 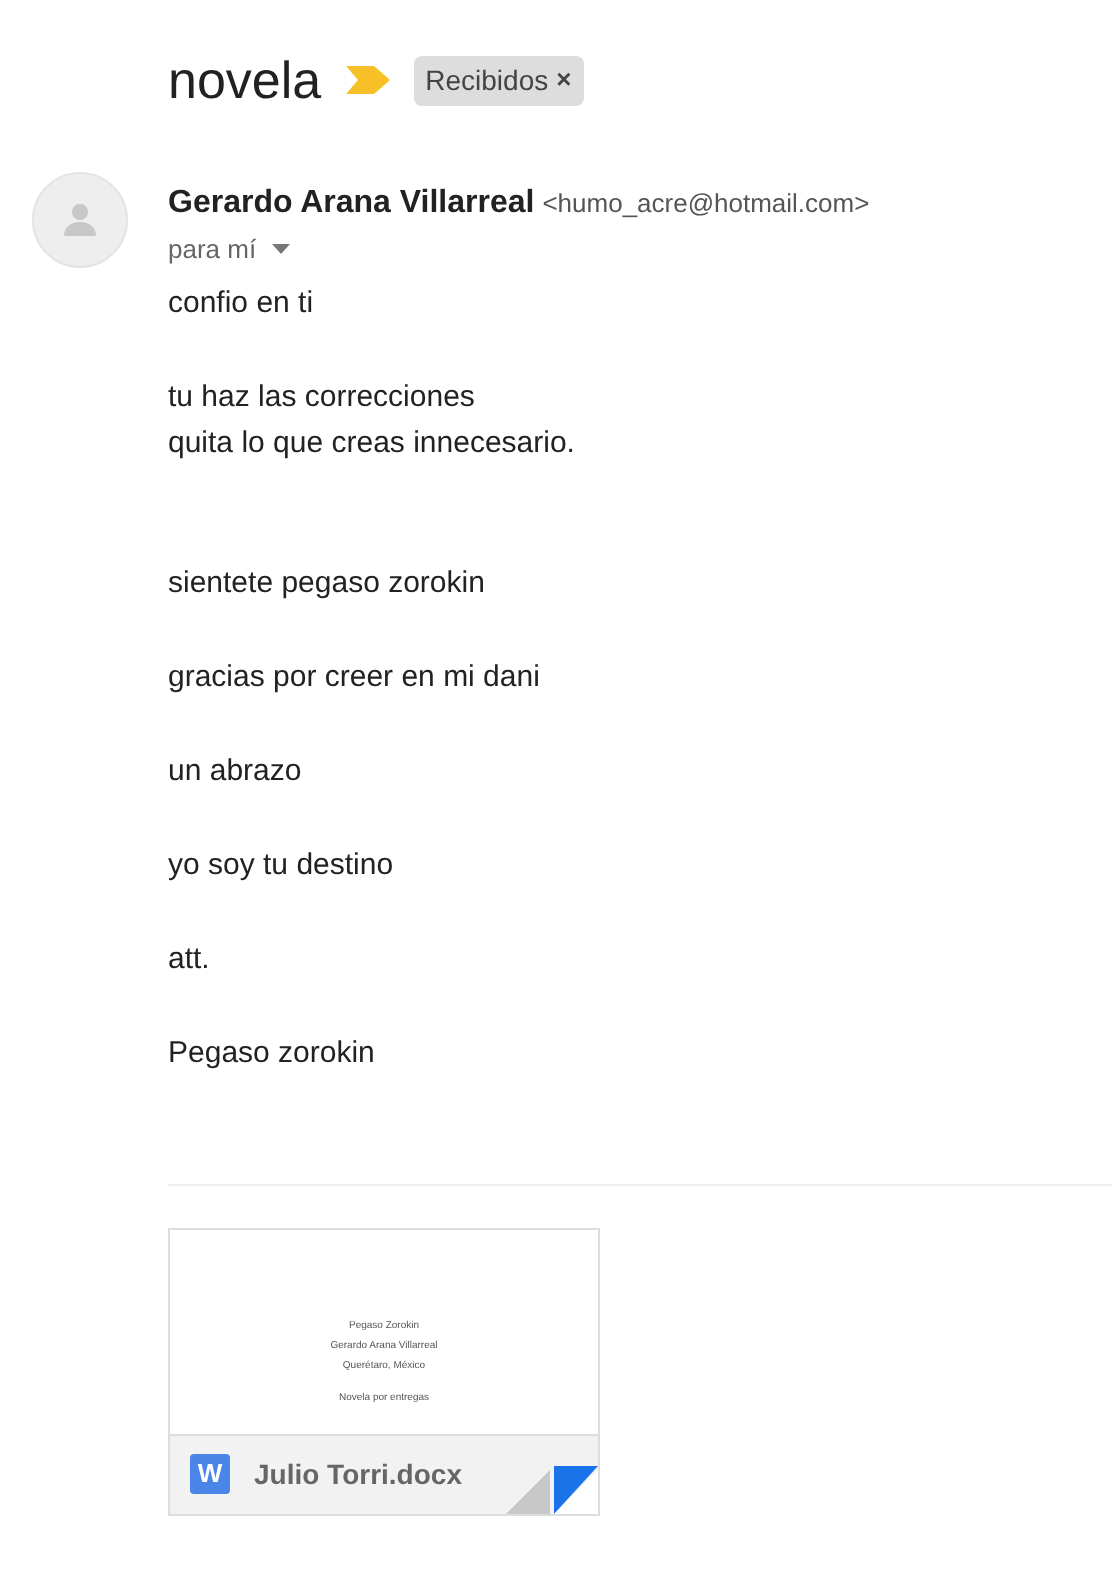 What do you see at coordinates (706, 204) in the screenshot?
I see `sender-email: <humo_acre@hotmail.com>` at bounding box center [706, 204].